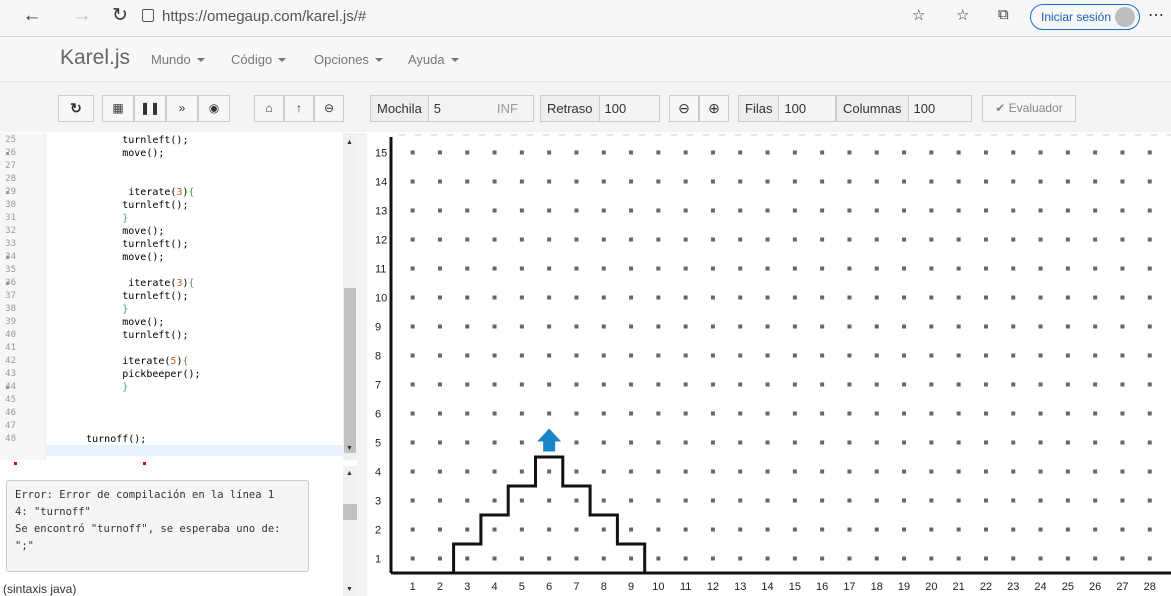 This screenshot has height=596, width=1171. Describe the element at coordinates (362, 364) in the screenshot. I see `pane-divider` at that location.